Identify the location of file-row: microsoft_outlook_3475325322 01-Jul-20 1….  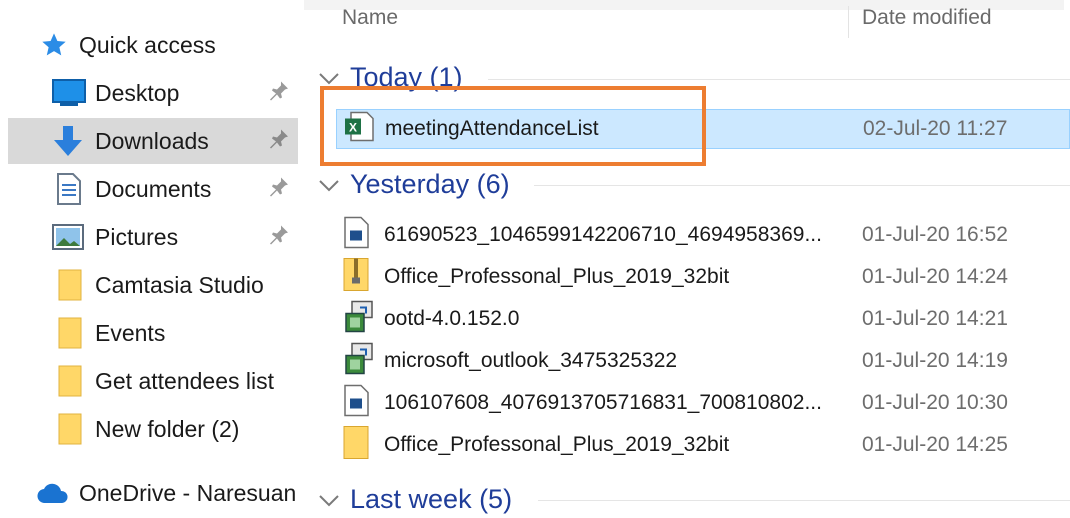
(703, 361).